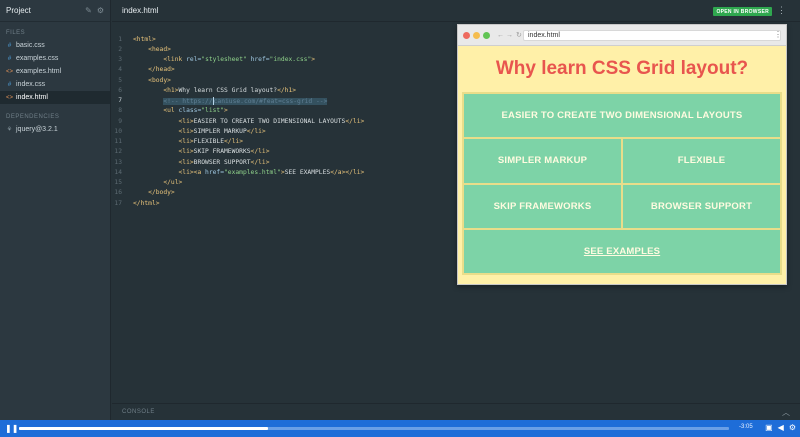 This screenshot has width=800, height=437. Describe the element at coordinates (786, 412) in the screenshot. I see `chevron-up-icon: ︿` at that location.